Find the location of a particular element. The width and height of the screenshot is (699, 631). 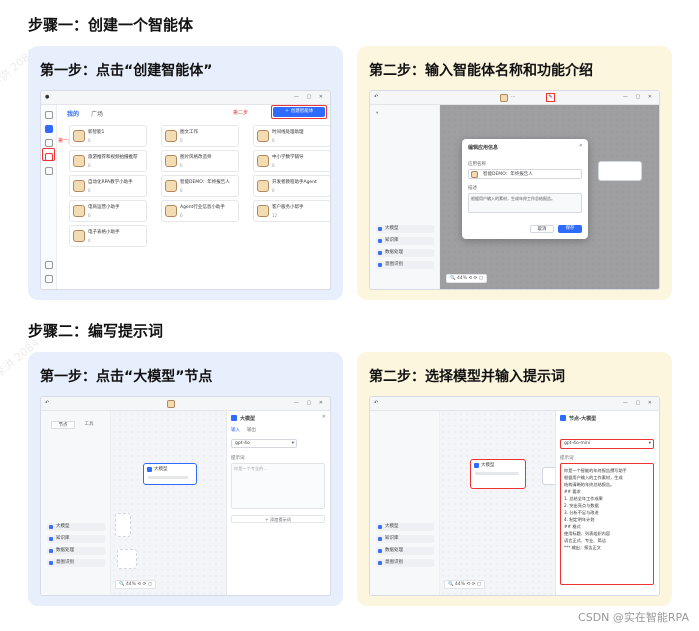

prompt-line: 4. 制定明年计划 is located at coordinates (579, 519).